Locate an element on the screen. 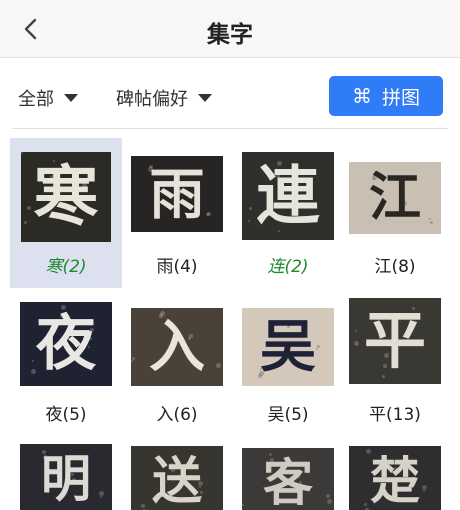 The height and width of the screenshot is (510, 460). calligraphy-image: 入 is located at coordinates (177, 347).